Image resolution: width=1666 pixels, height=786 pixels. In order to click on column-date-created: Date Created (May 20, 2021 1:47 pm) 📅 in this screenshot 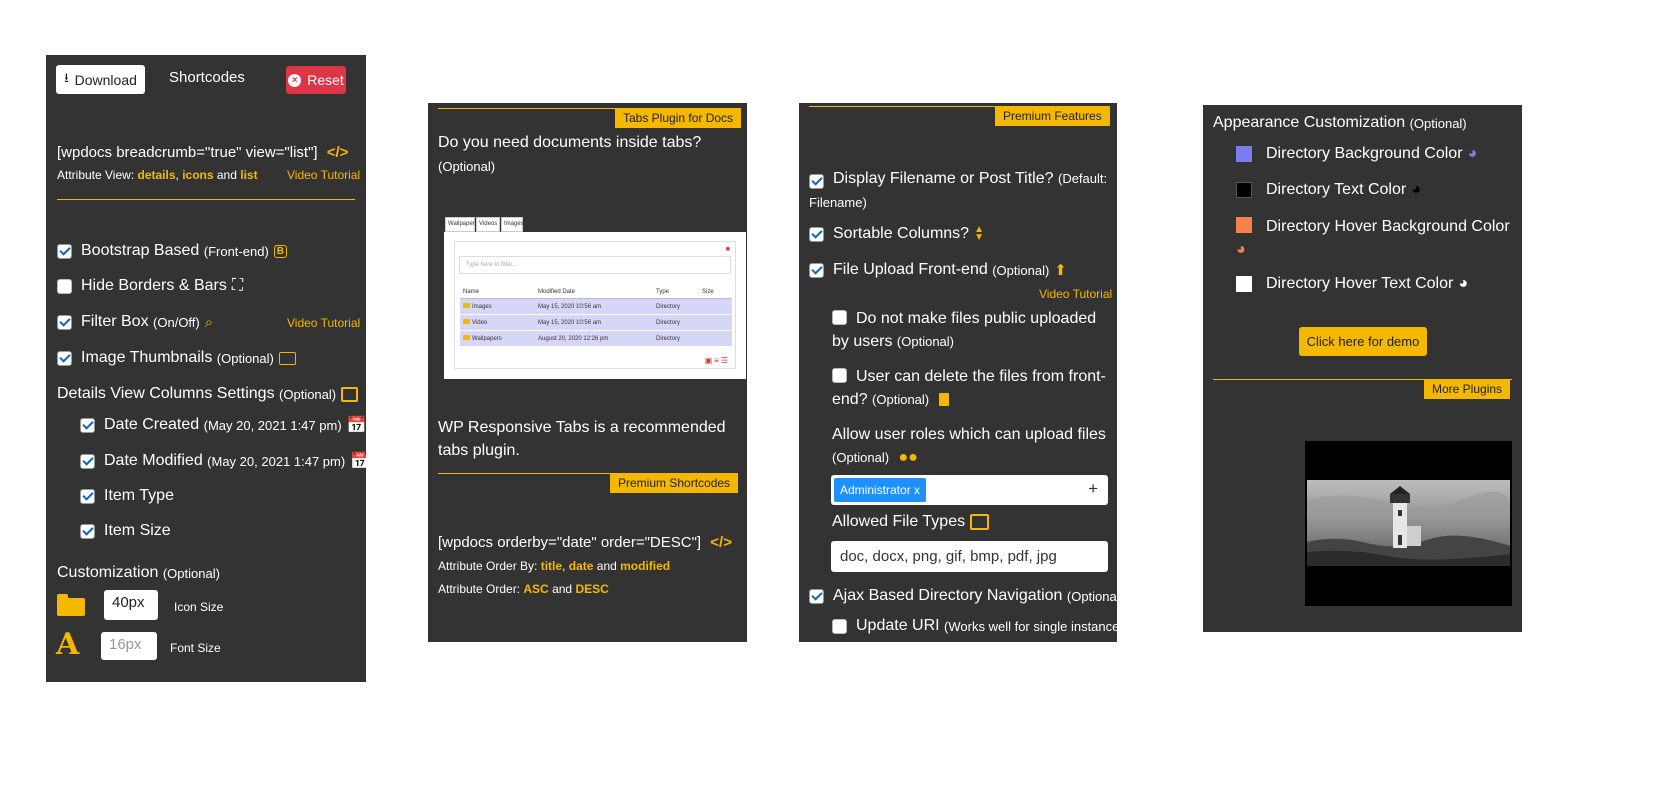, I will do `click(223, 425)`.